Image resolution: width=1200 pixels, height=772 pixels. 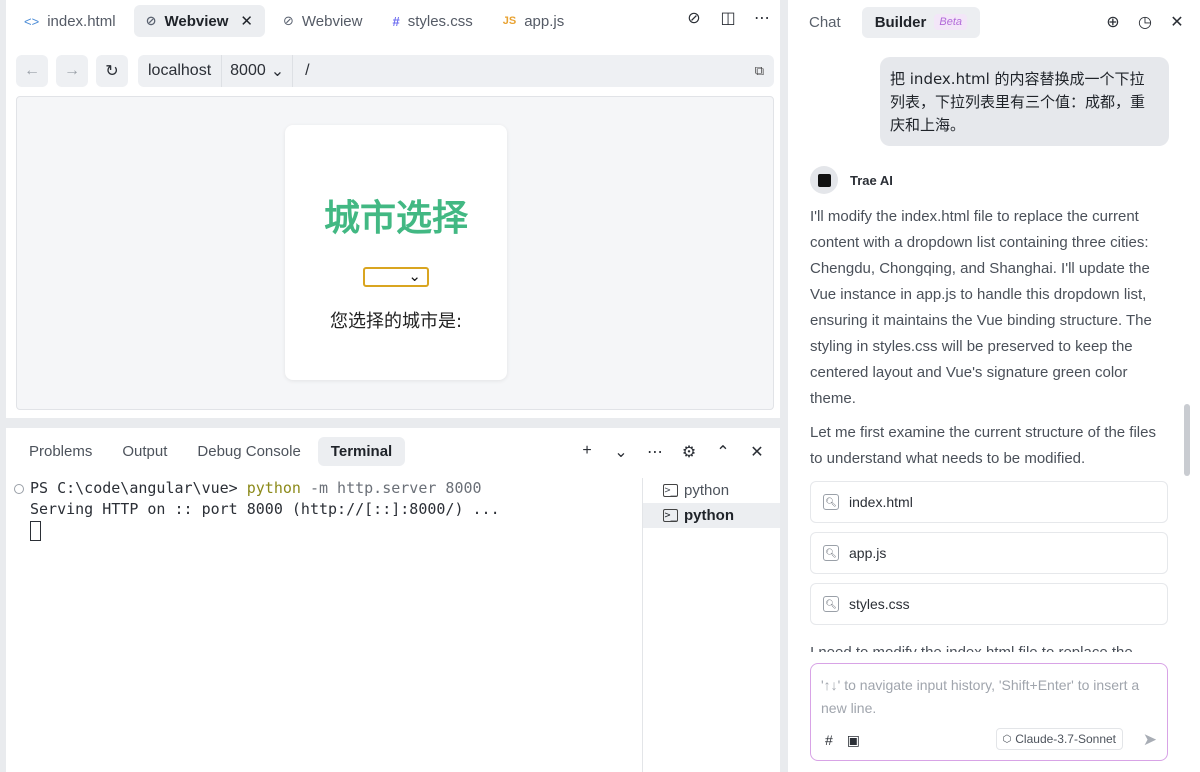 I want to click on reload-icon: ↻, so click(x=112, y=71).